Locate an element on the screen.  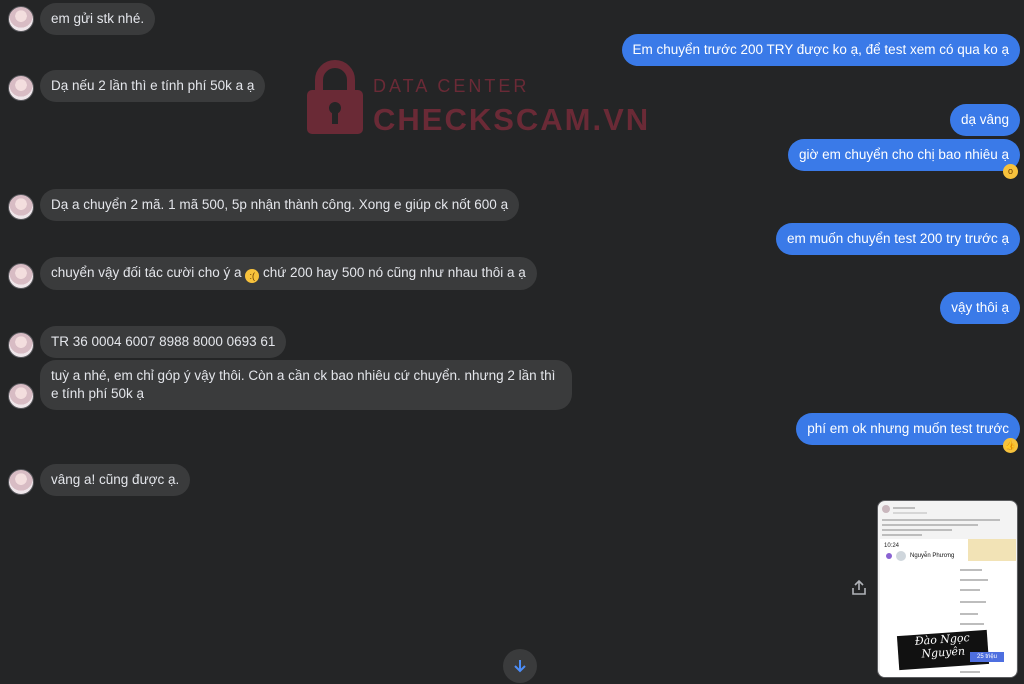
message-incoming: vâng a! cũng được ạ. is located at coordinates (115, 480).